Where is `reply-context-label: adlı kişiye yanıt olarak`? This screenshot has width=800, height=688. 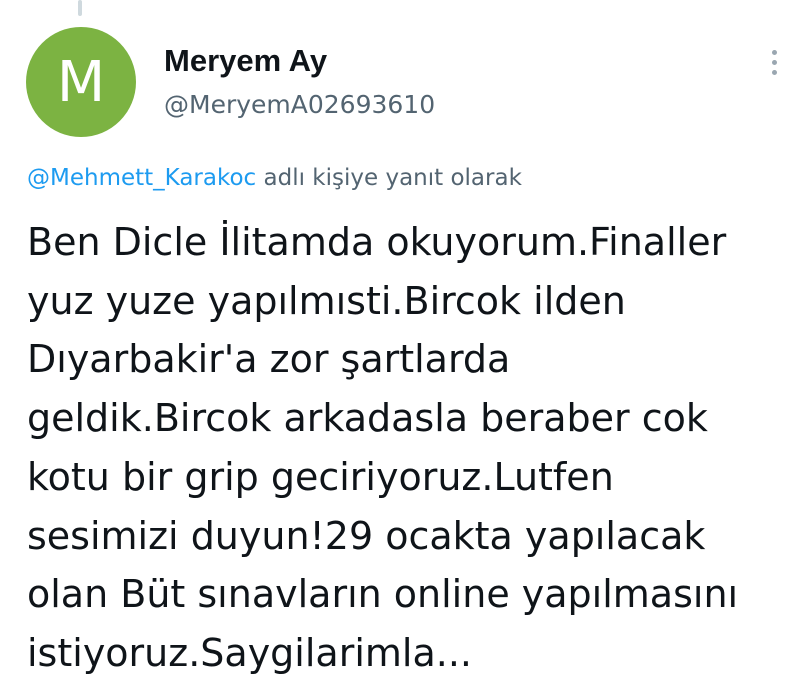 reply-context-label: adlı kişiye yanıt olarak is located at coordinates (389, 178).